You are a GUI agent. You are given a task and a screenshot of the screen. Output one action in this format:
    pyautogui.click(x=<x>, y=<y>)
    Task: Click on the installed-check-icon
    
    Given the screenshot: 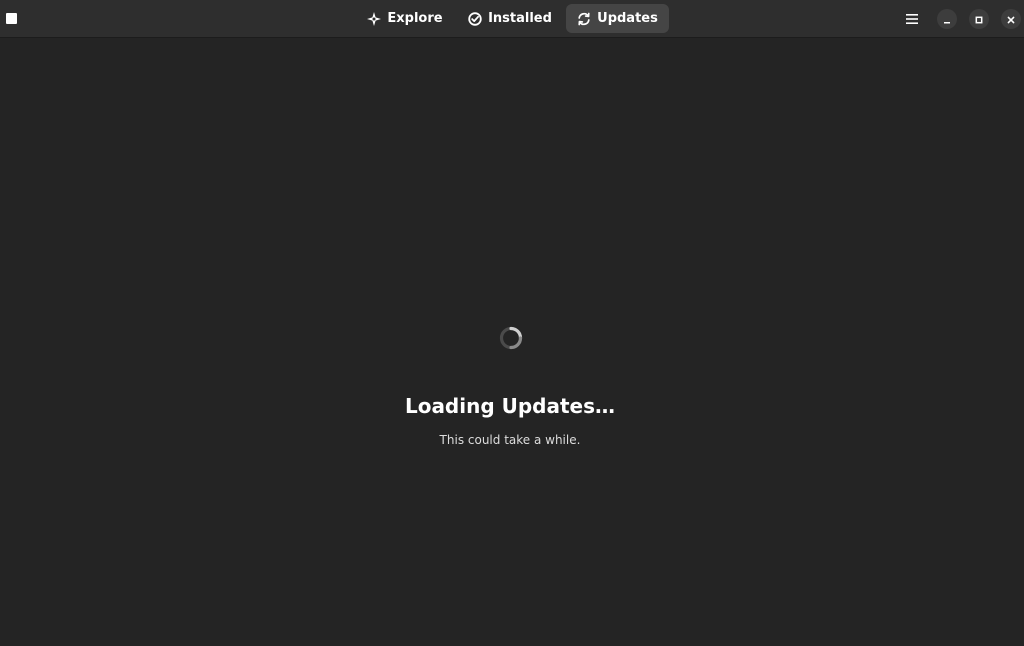 What is the action you would take?
    pyautogui.click(x=475, y=18)
    